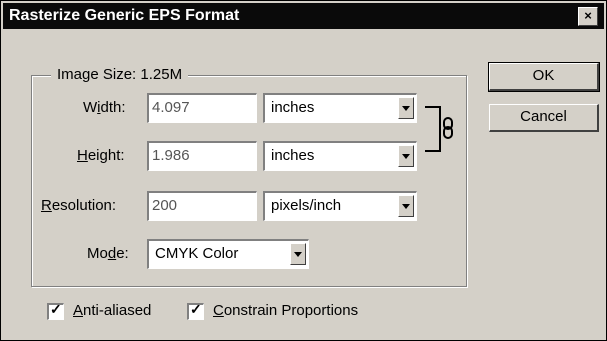  I want to click on mode-value: CMYK Color, so click(197, 253).